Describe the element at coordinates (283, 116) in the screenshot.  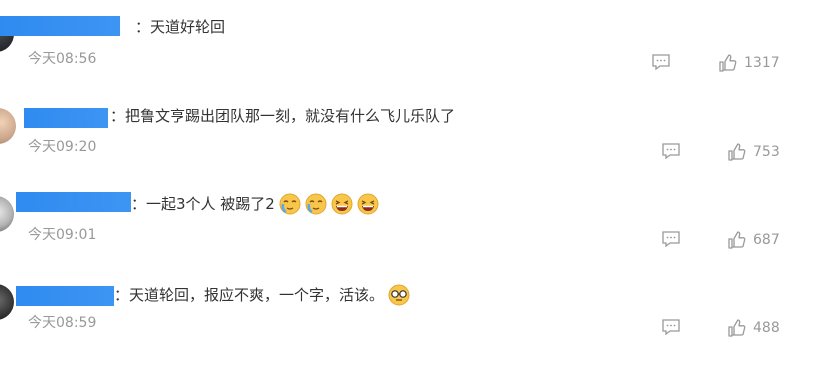
I see `comment-text: ：把鲁文亨踢出团队那一刻，就没有什么飞儿乐队了` at that location.